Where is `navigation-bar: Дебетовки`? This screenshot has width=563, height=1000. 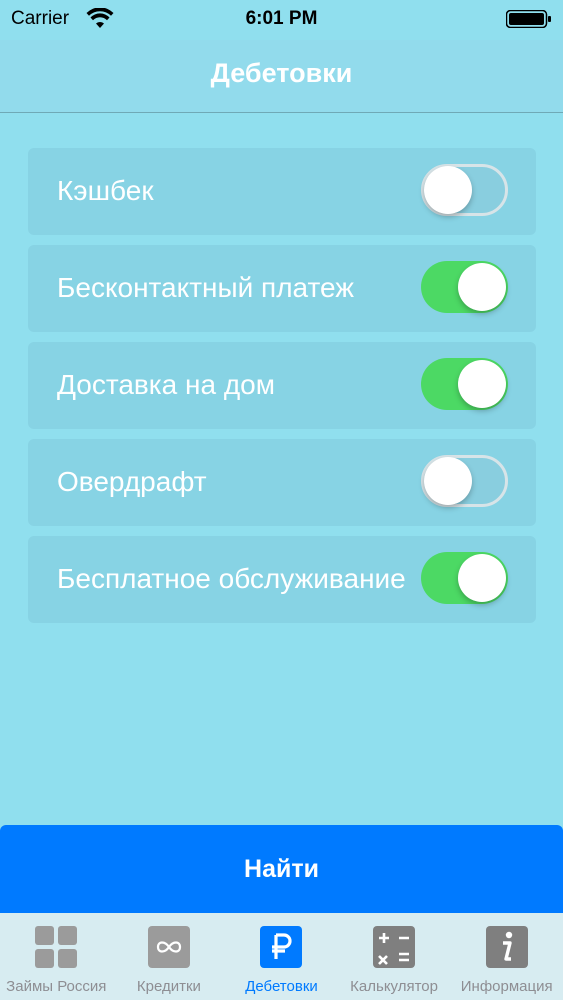
navigation-bar: Дебетовки is located at coordinates (281, 76).